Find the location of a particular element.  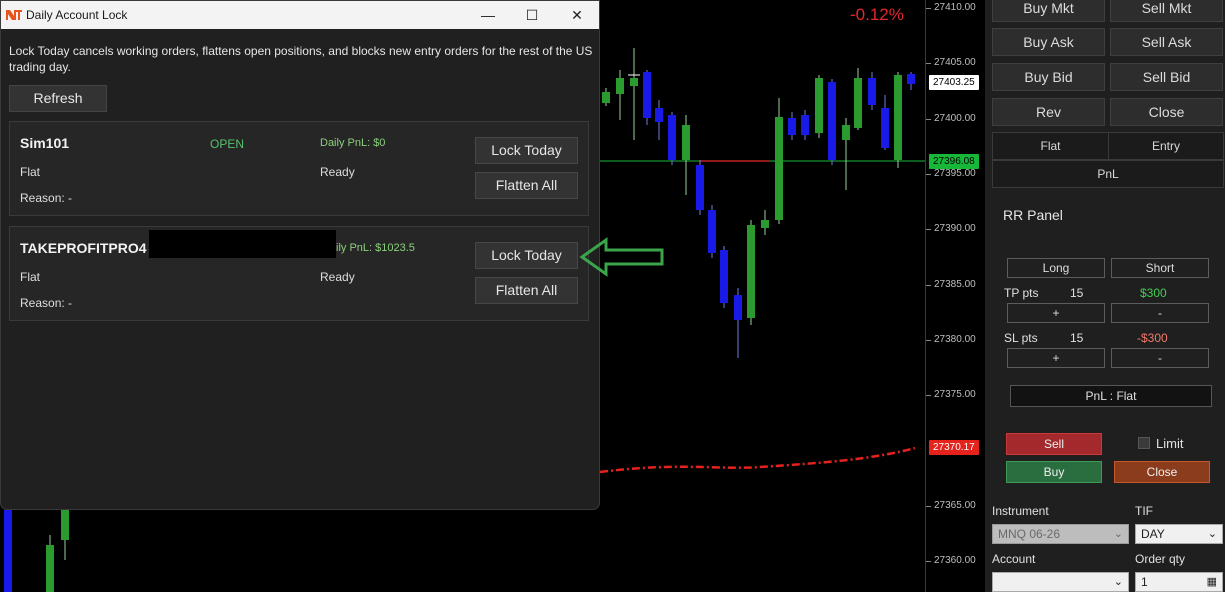

daily-pnl: ily PnL: $1023.5 is located at coordinates (375, 248).